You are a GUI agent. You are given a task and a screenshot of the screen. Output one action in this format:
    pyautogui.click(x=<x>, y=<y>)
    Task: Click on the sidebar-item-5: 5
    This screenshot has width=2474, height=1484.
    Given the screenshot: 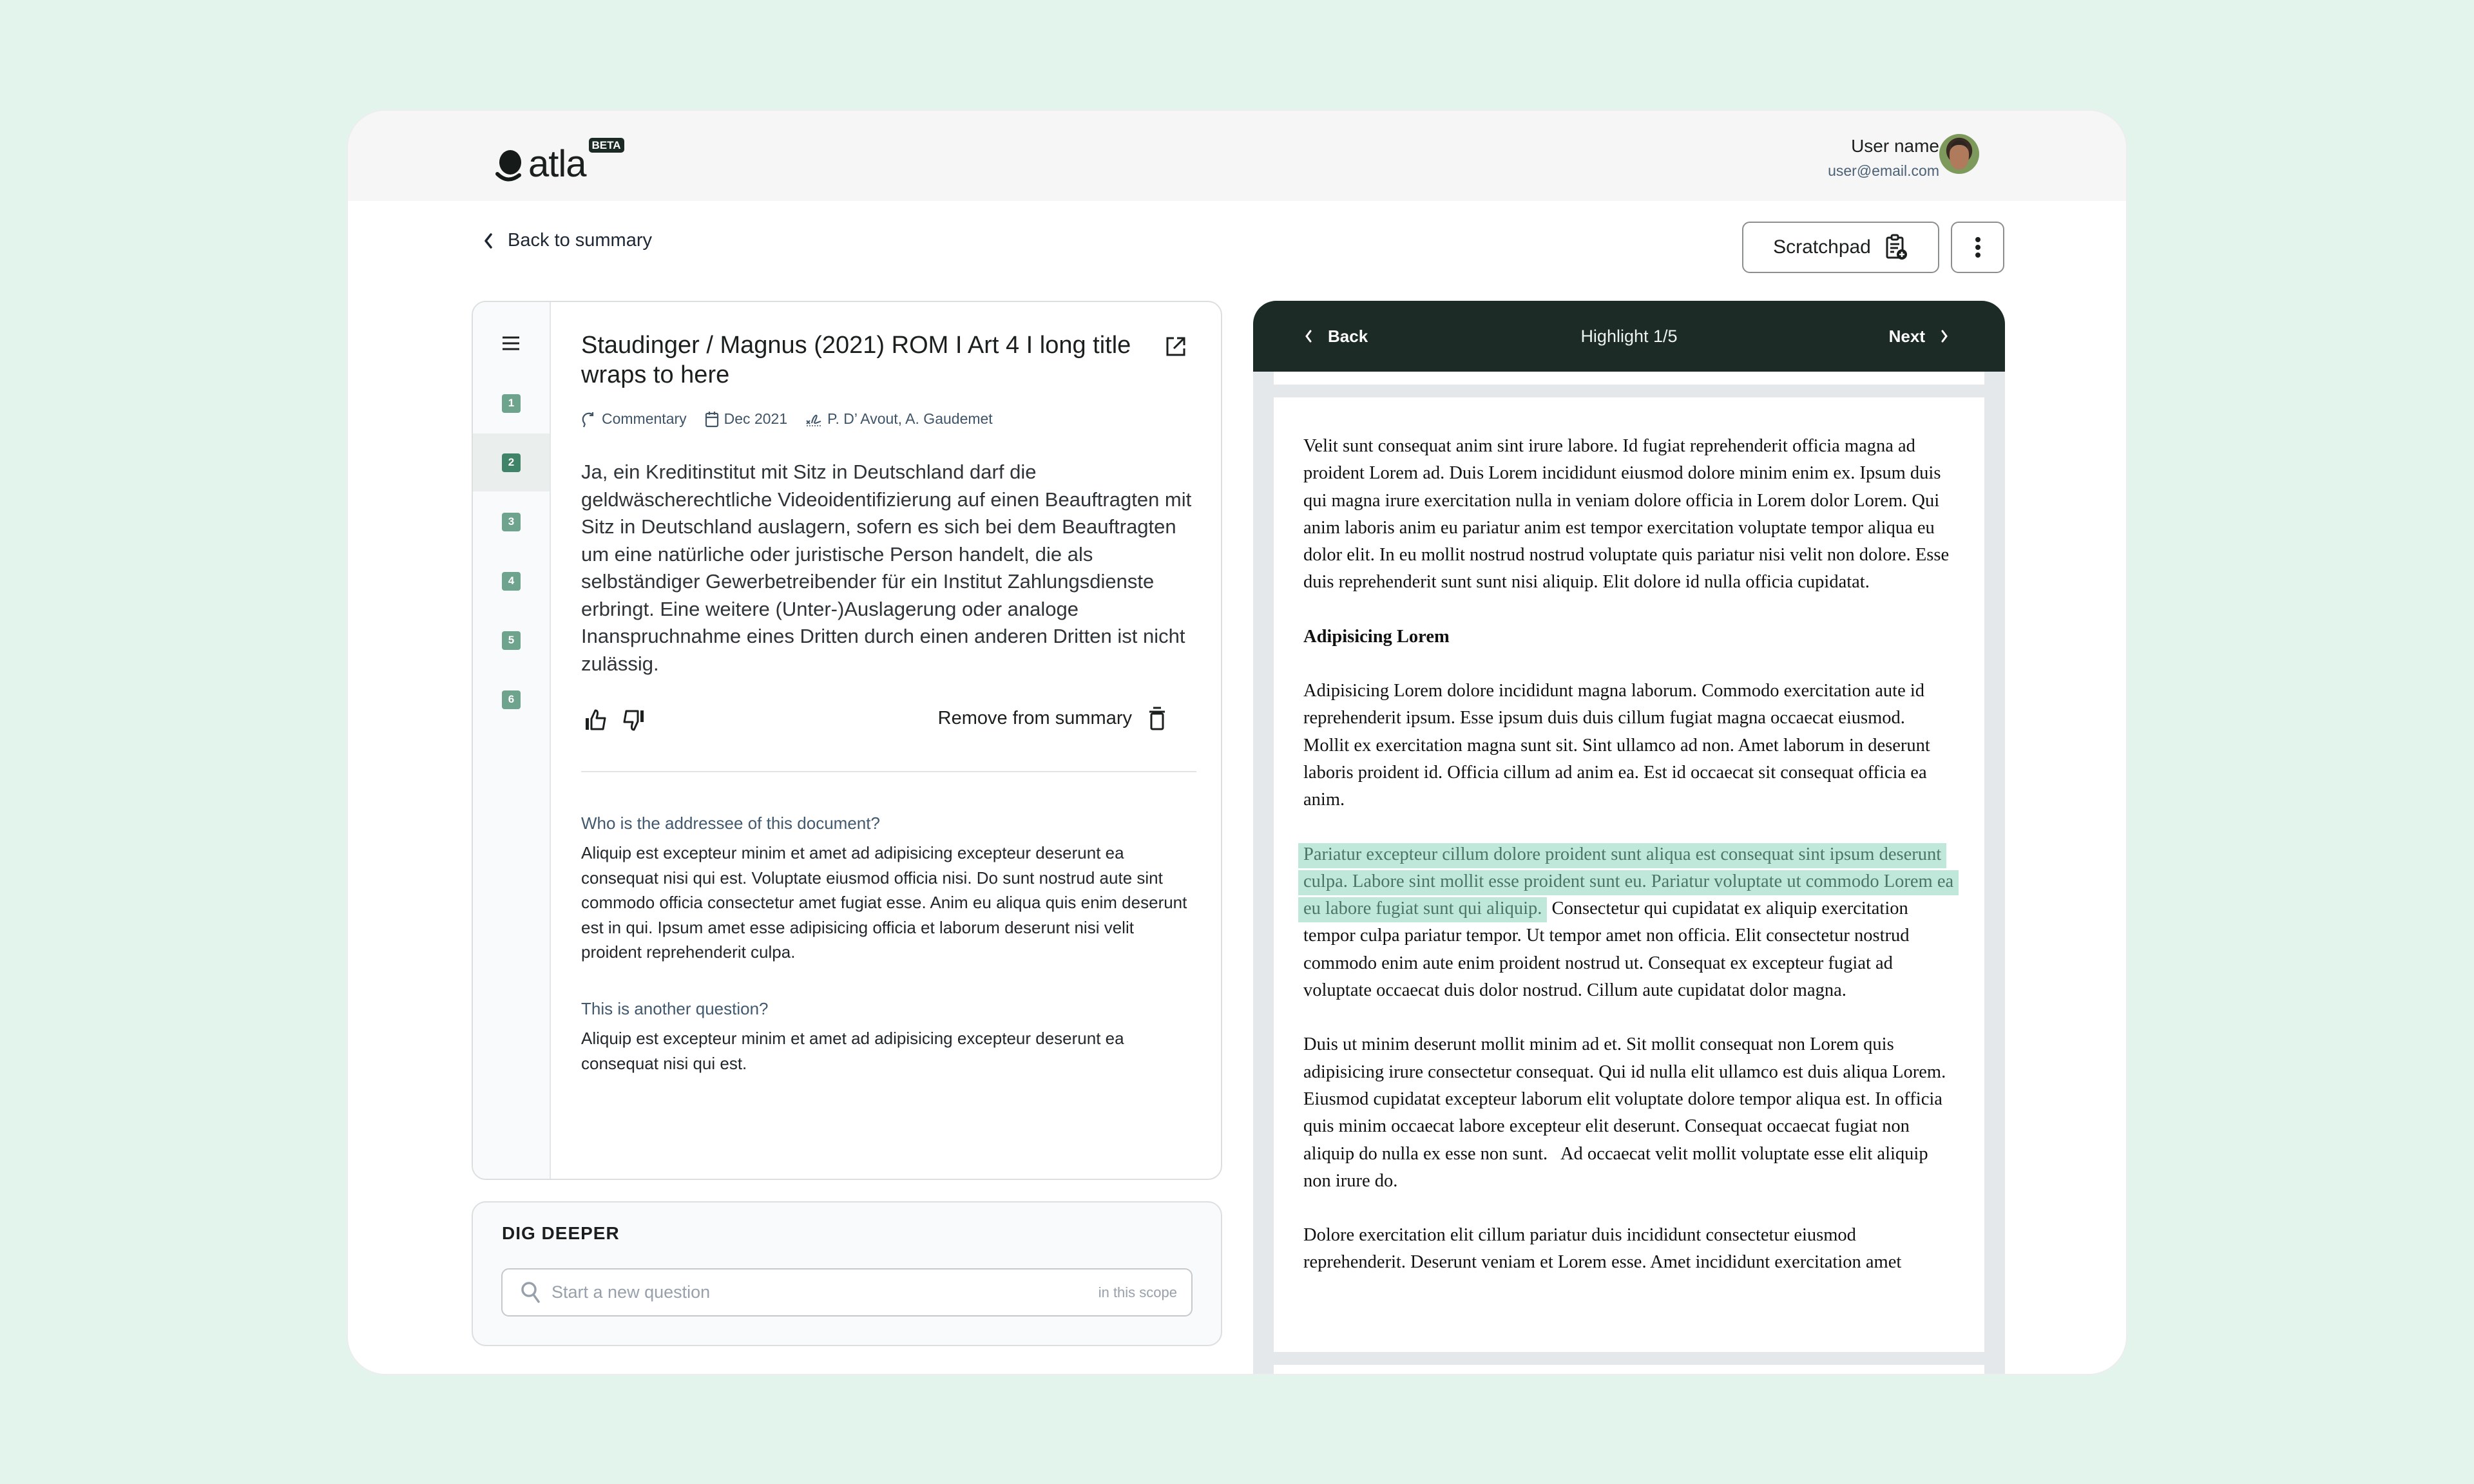 What is the action you would take?
    pyautogui.click(x=511, y=640)
    